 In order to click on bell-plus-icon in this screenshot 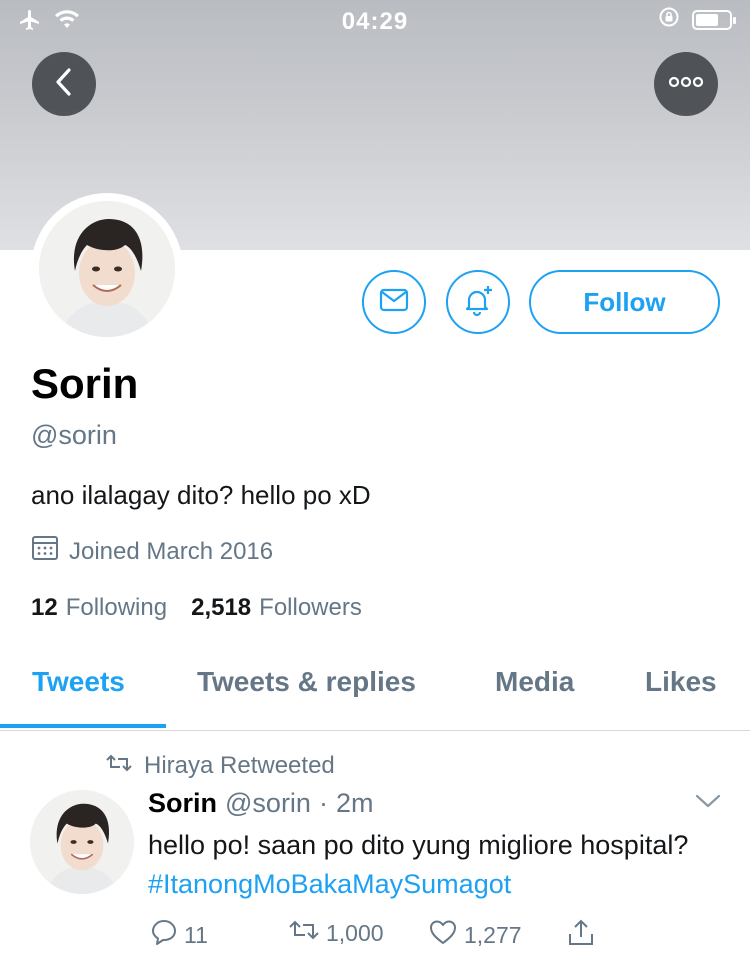, I will do `click(478, 302)`.